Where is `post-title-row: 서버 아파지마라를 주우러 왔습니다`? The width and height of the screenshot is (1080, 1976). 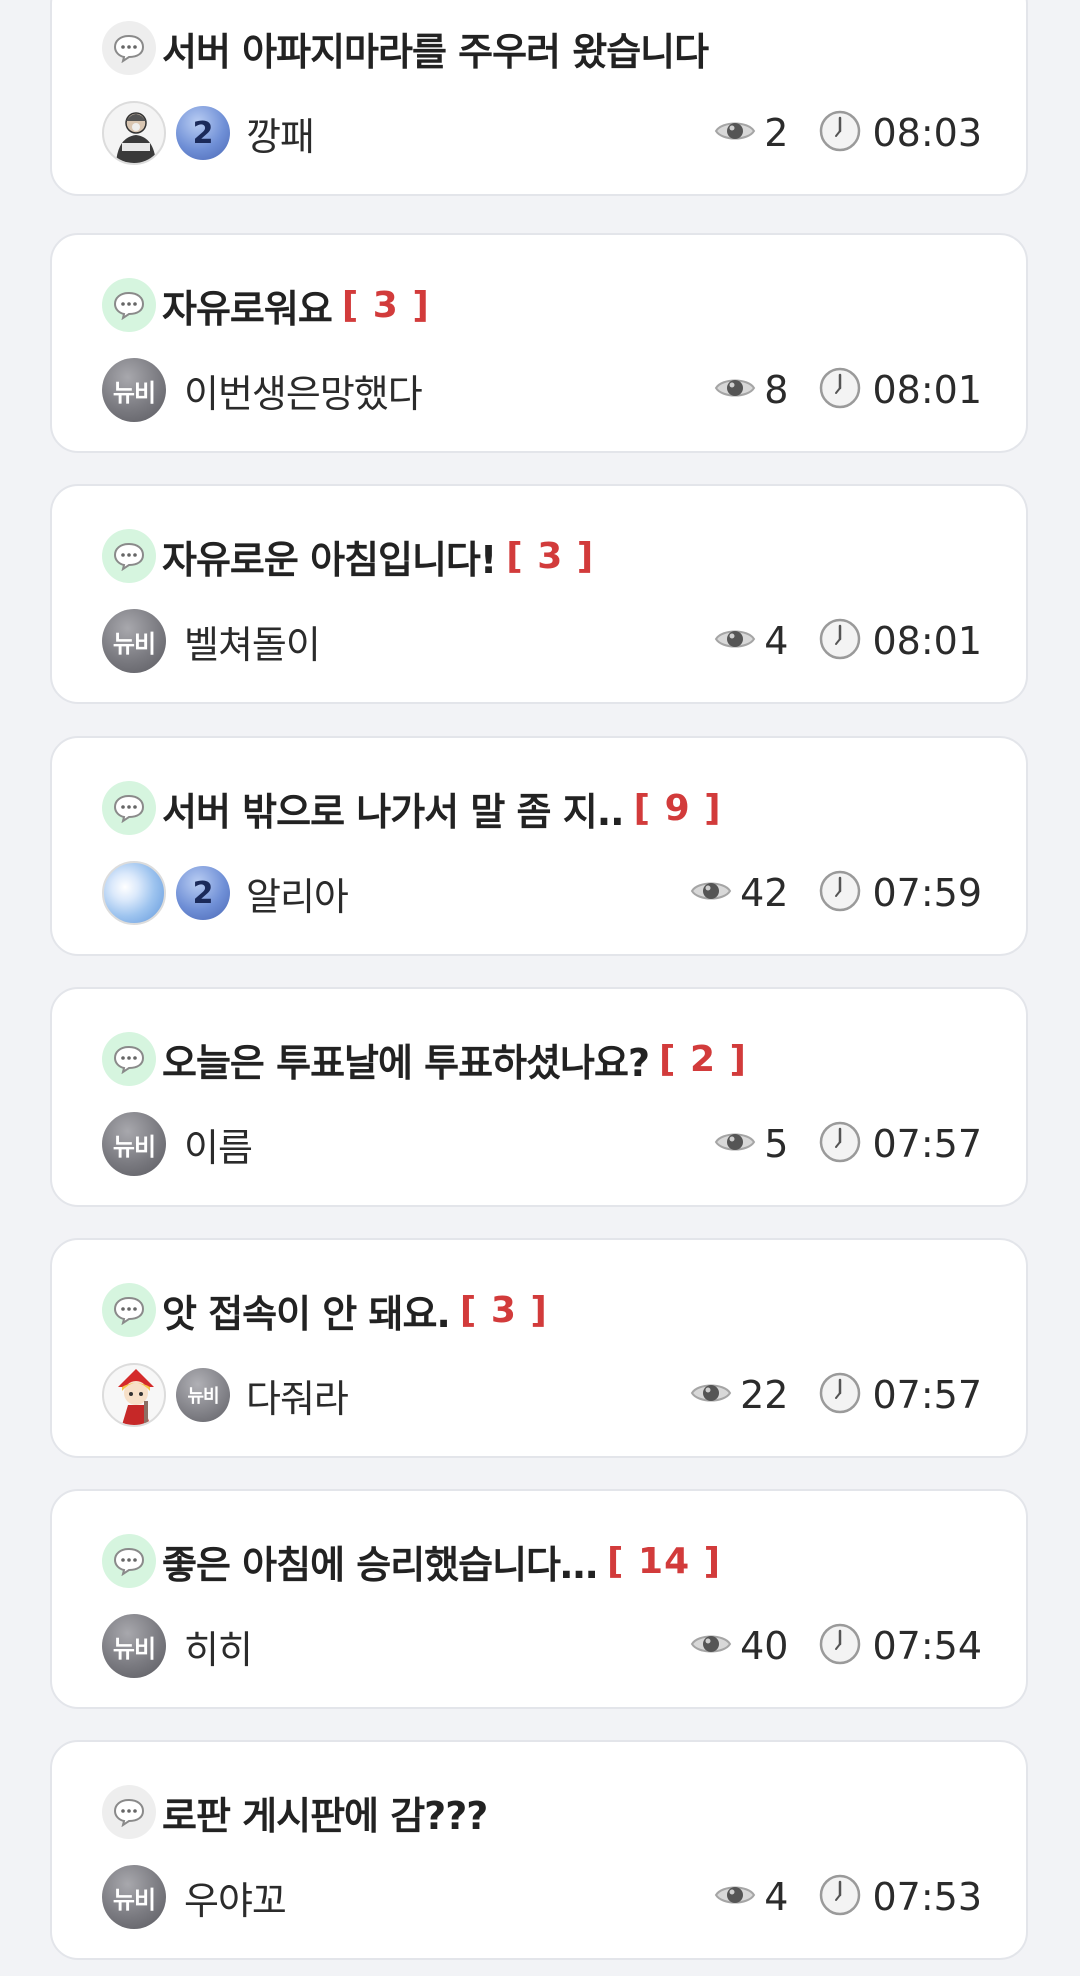 post-title-row: 서버 아파지마라를 주우러 왔습니다 is located at coordinates (544, 48).